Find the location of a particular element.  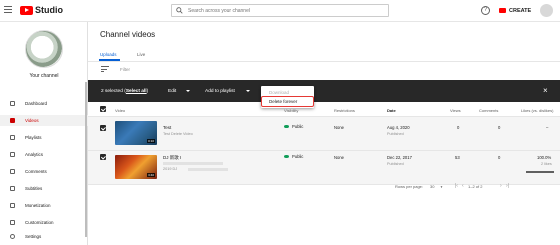

next-page-icon: › is located at coordinates (501, 186).